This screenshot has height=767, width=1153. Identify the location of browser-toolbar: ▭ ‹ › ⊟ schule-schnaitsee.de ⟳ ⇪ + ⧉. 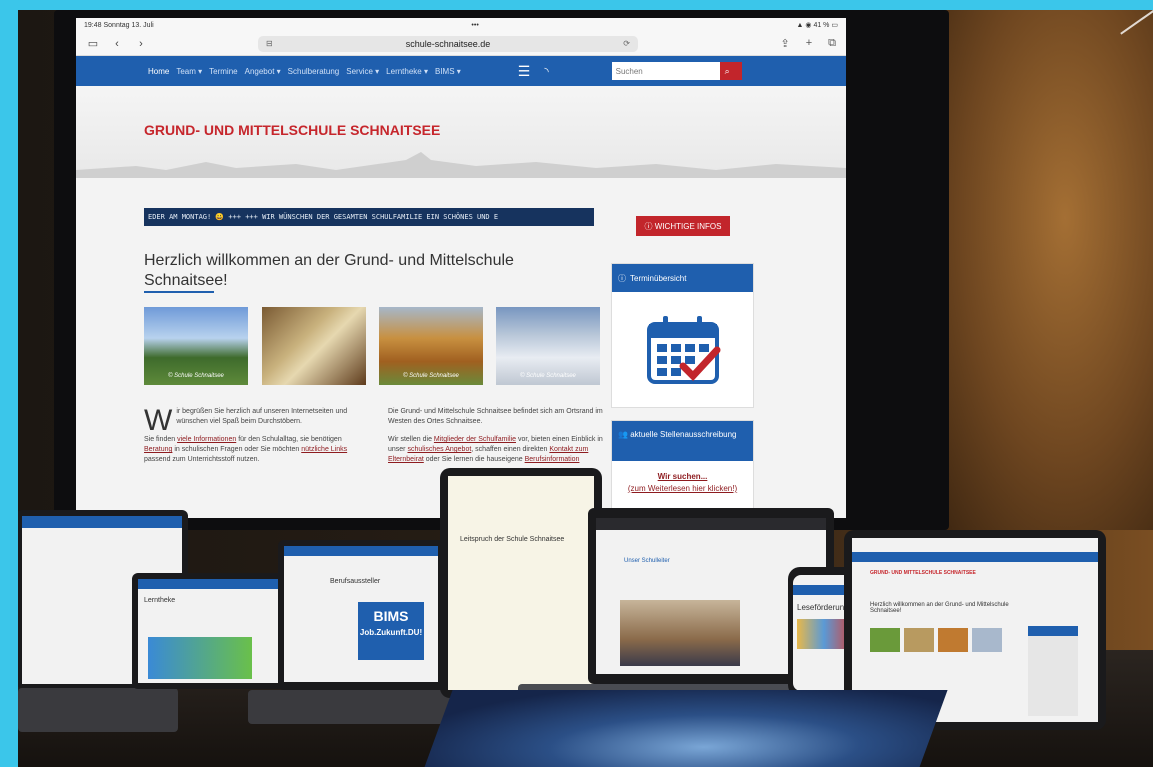
(461, 44).